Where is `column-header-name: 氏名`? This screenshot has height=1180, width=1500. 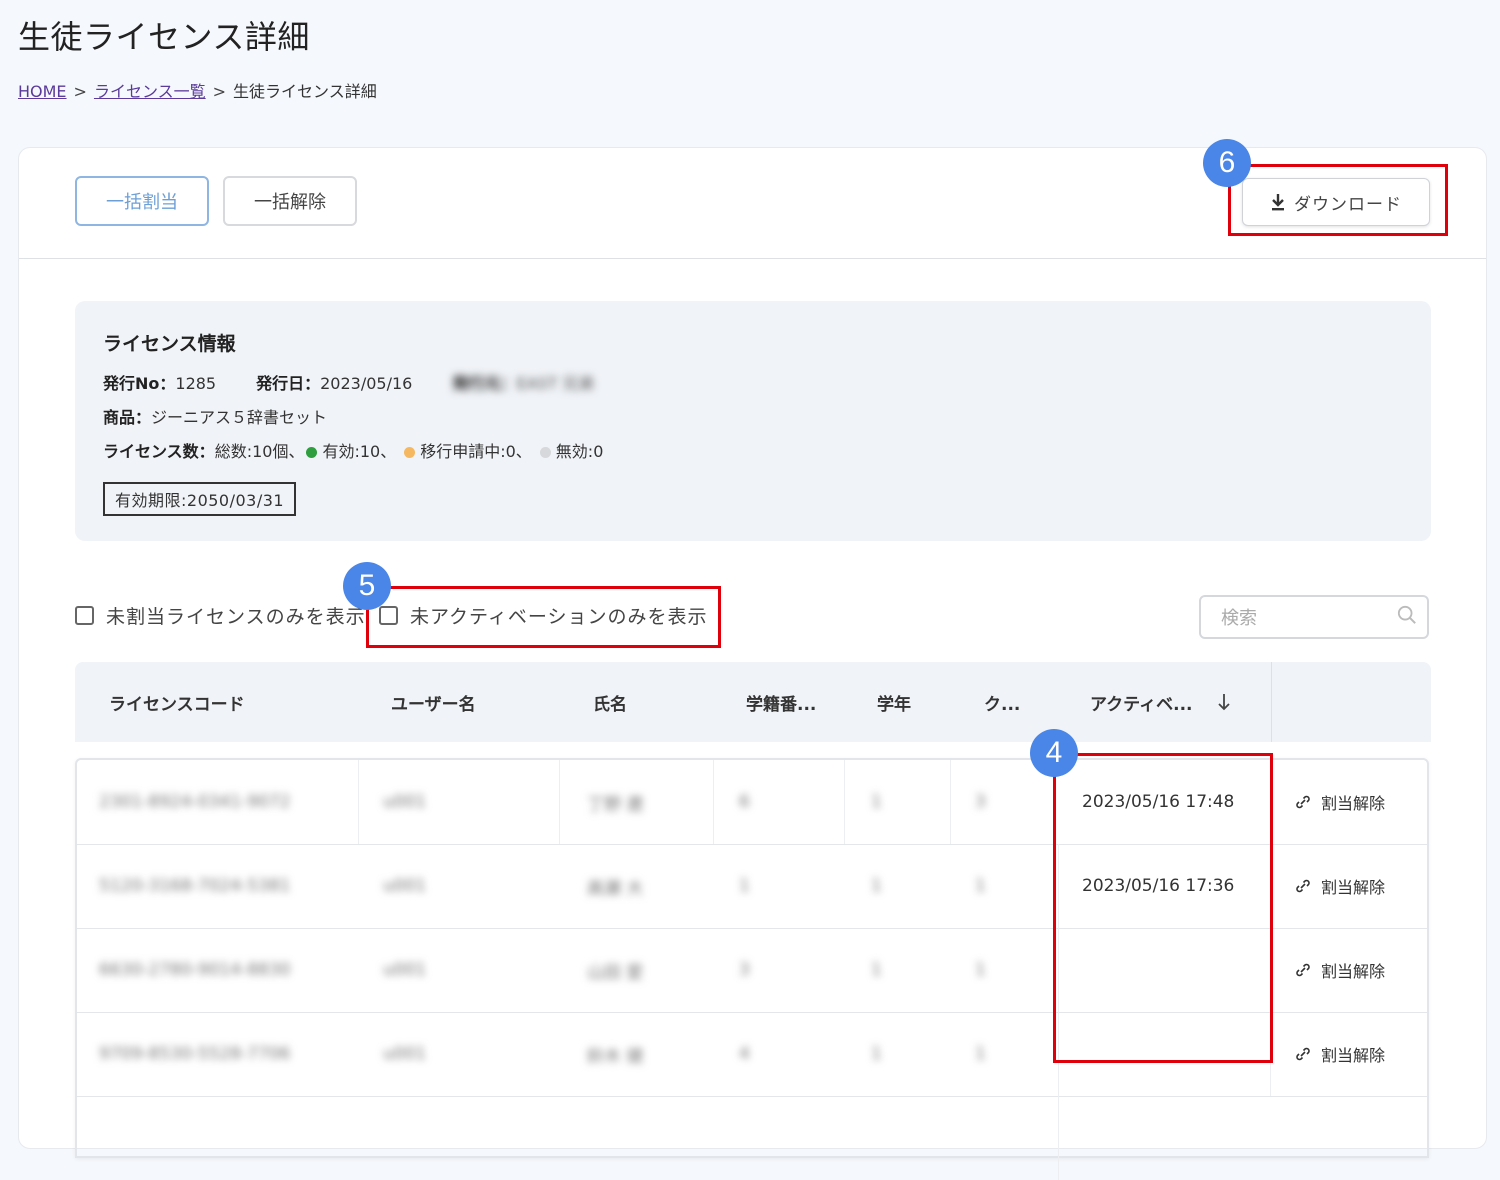
column-header-name: 氏名 is located at coordinates (610, 702).